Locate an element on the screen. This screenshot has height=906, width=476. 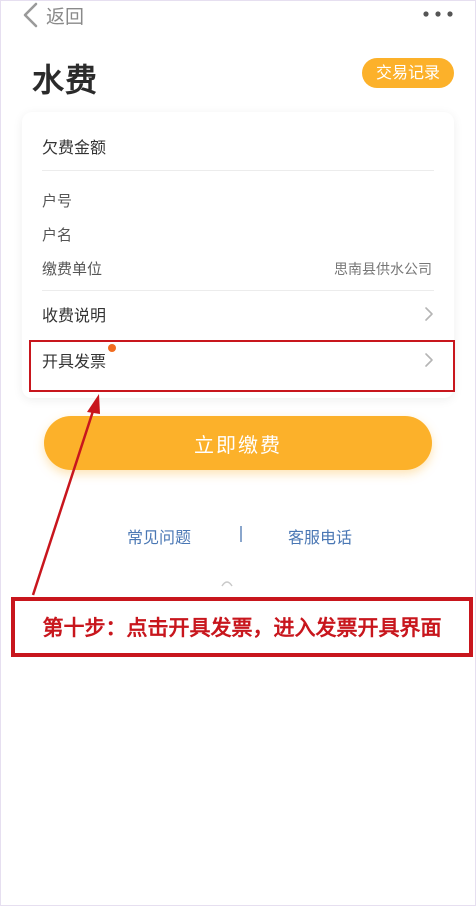
annotation-text: 第十步：点击开具发票，进入发票开具界面 is located at coordinates (242, 628).